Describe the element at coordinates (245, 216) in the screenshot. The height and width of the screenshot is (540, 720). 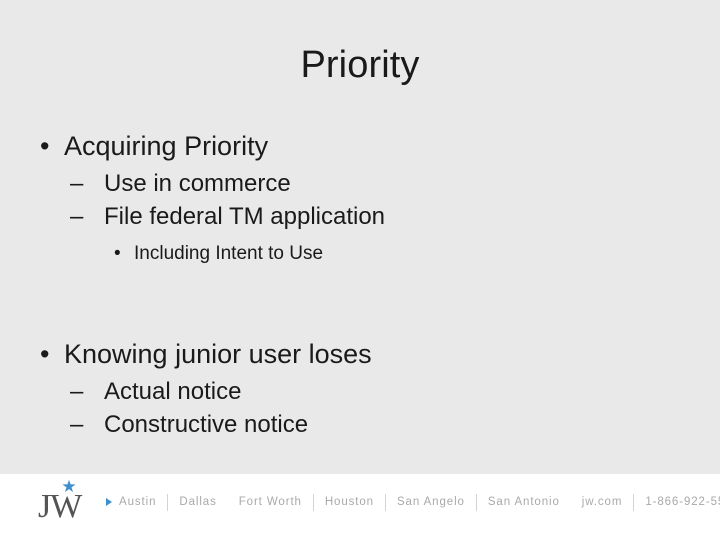
I see `bullet-text: File federal TM application` at that location.